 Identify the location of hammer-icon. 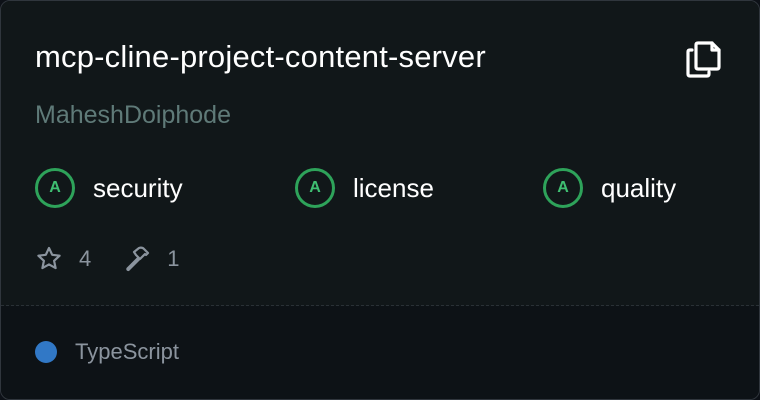
(137, 259).